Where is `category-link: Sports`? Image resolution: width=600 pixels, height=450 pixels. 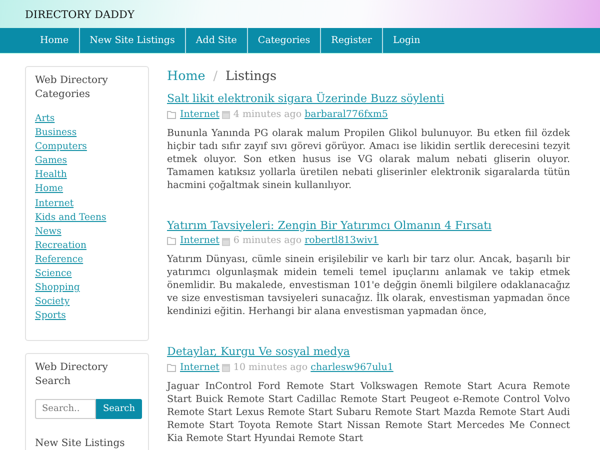
category-link: Sports is located at coordinates (87, 316).